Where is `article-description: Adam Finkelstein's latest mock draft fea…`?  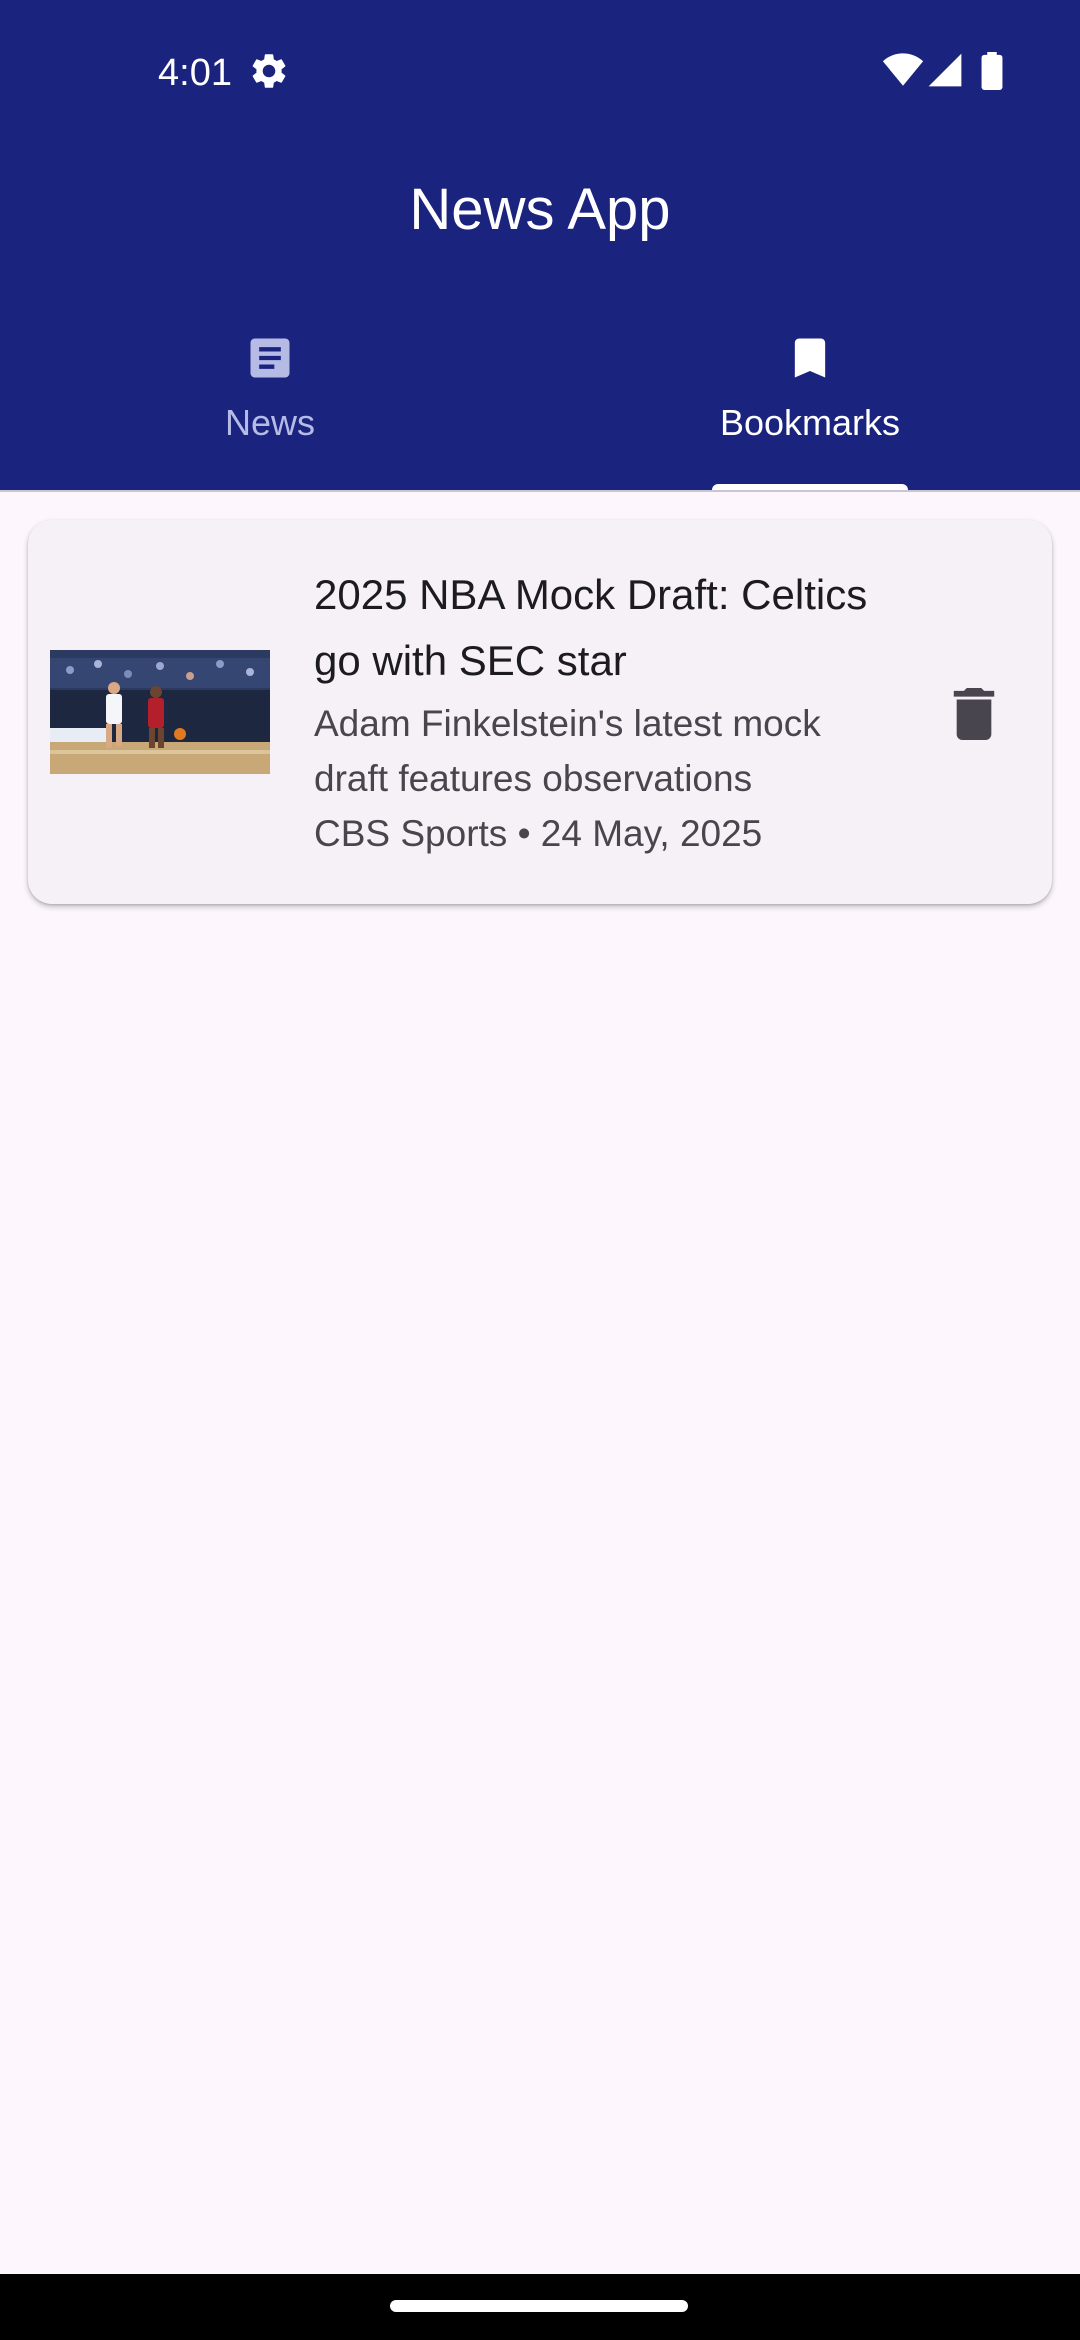 article-description: Adam Finkelstein's latest mock draft fea… is located at coordinates (567, 751).